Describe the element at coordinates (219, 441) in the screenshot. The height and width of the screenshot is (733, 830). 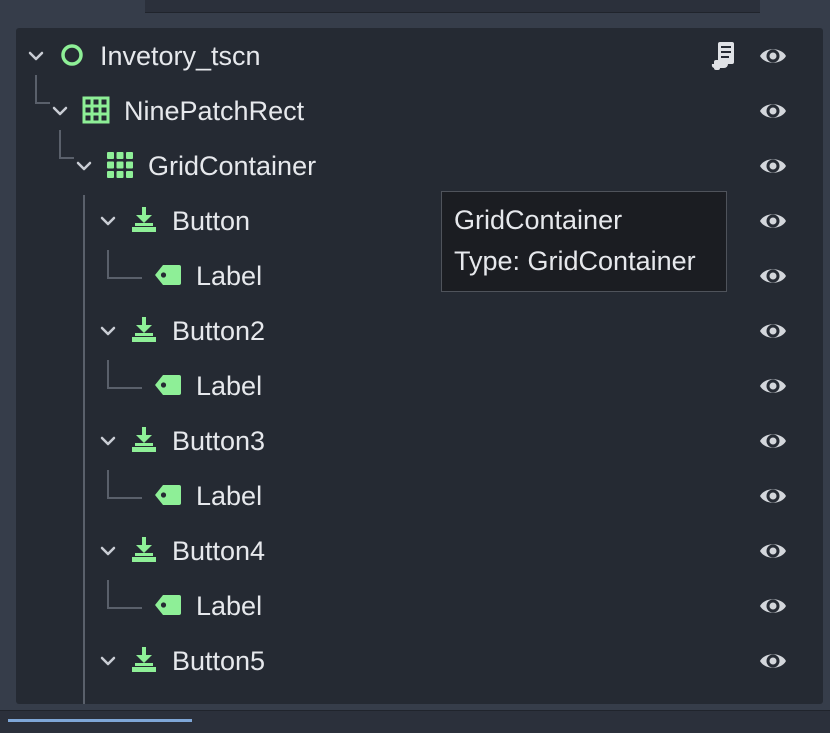
I see `node-label: Button3` at that location.